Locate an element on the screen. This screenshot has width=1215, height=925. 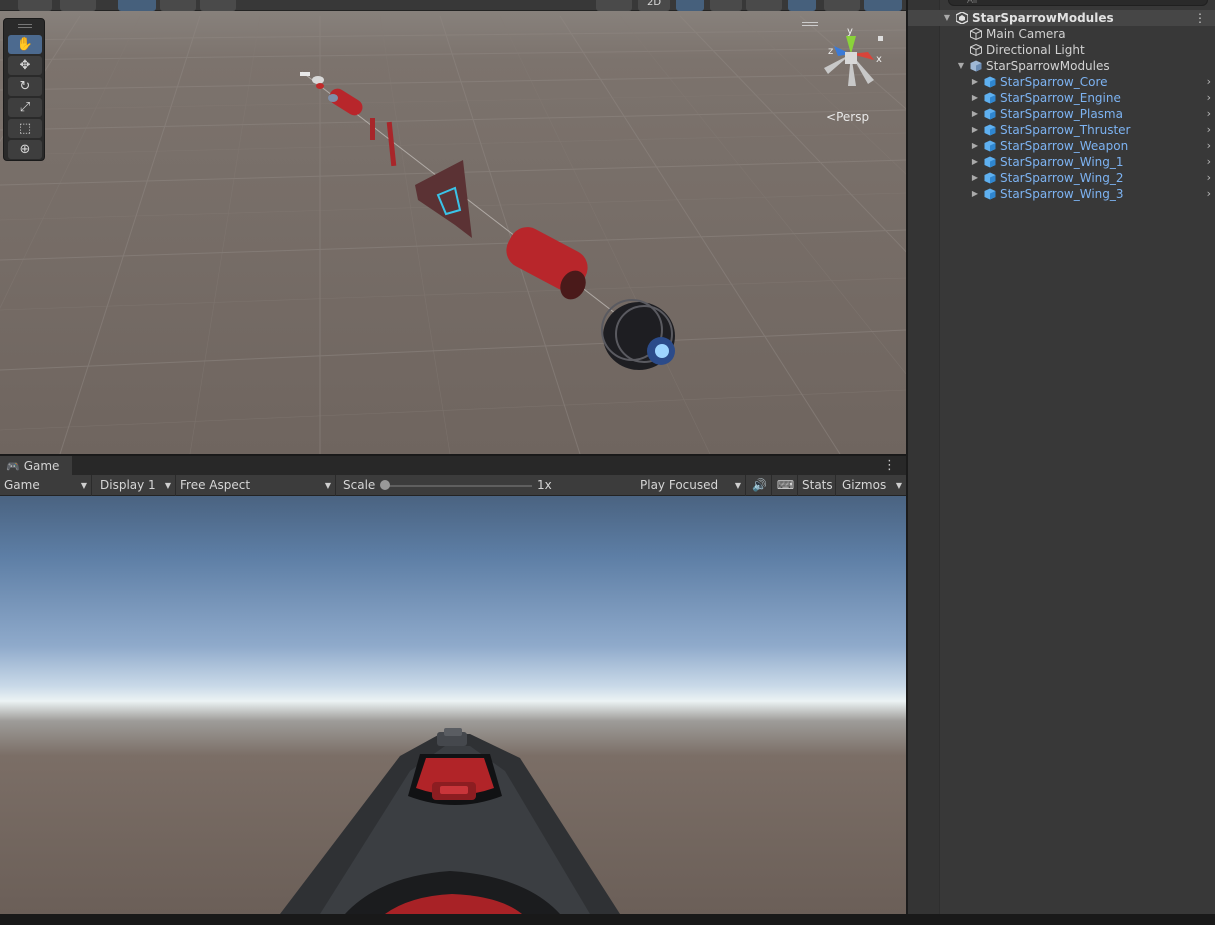
scale-value: 1x is located at coordinates (583, 485).